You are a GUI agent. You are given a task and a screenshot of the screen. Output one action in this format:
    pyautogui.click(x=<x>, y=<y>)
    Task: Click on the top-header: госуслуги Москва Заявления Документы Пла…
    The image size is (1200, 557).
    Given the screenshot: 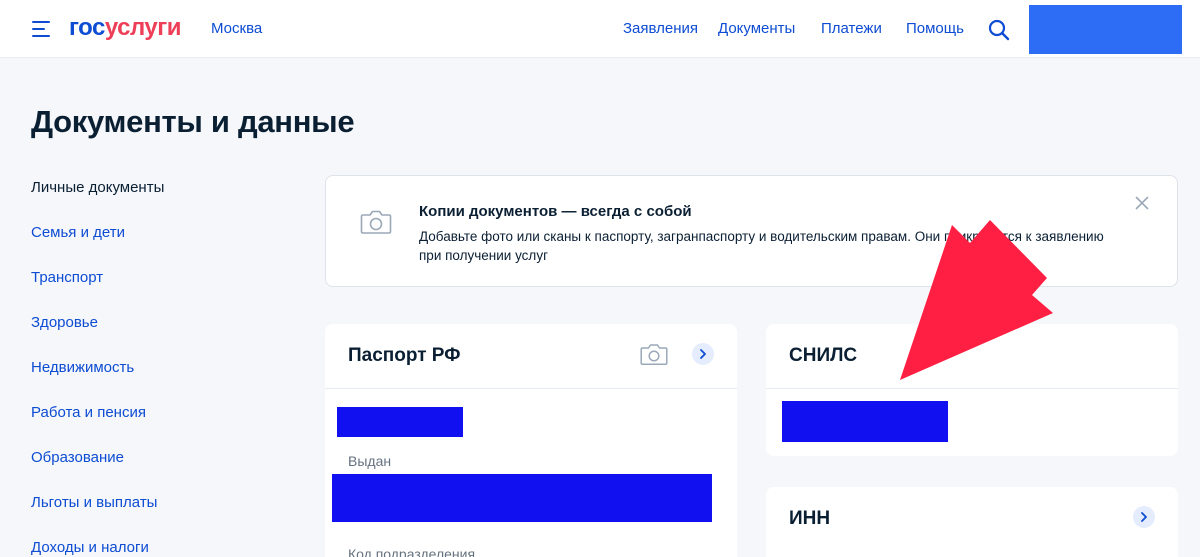 What is the action you would take?
    pyautogui.click(x=600, y=29)
    